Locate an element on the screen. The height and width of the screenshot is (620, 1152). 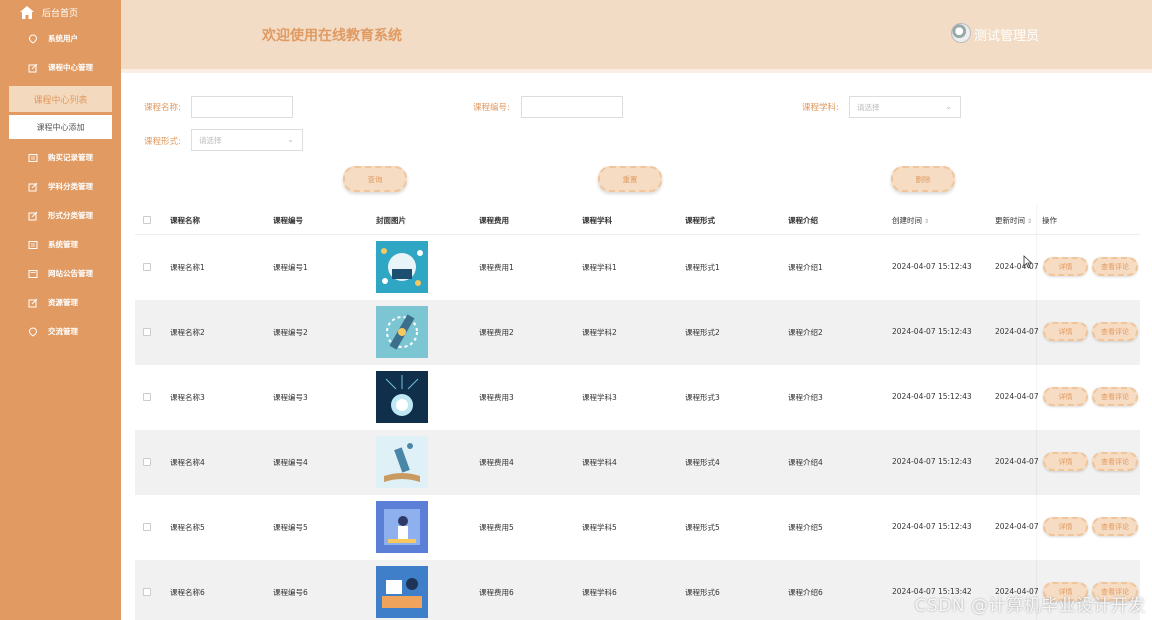
cell-course-subject: 课程学科3 is located at coordinates (599, 397).